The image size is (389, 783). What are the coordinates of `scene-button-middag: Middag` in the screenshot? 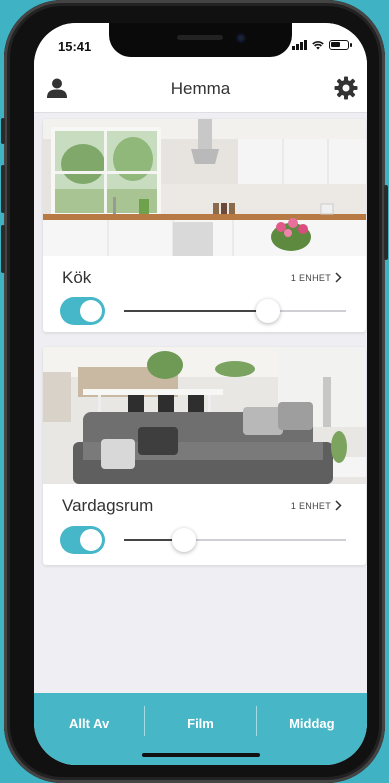 It's located at (312, 729).